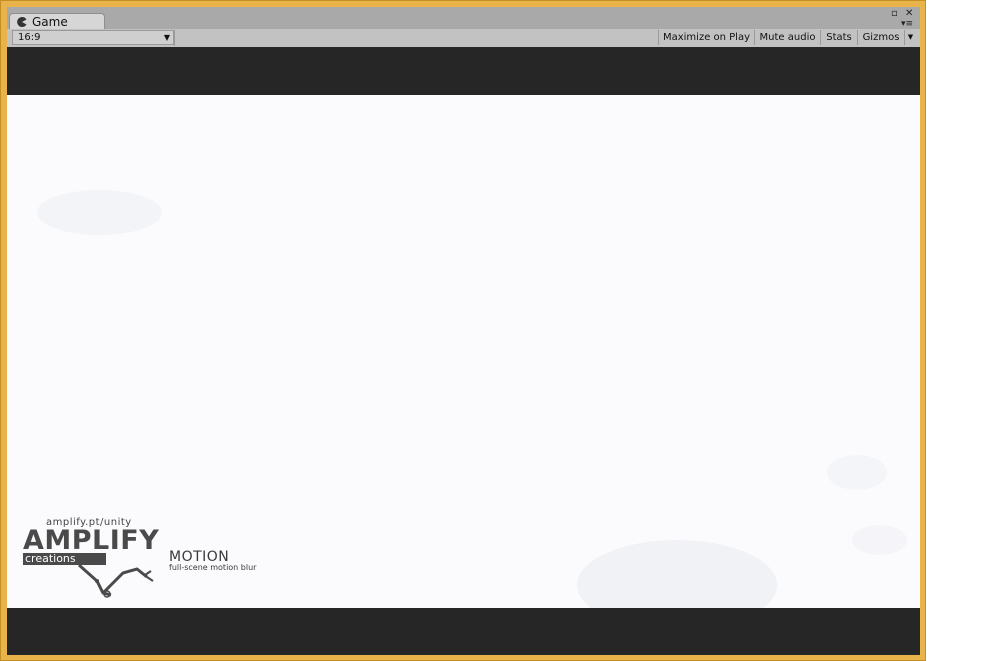  What do you see at coordinates (910, 37) in the screenshot?
I see `gizmos-dropdown-arrow: ▼` at bounding box center [910, 37].